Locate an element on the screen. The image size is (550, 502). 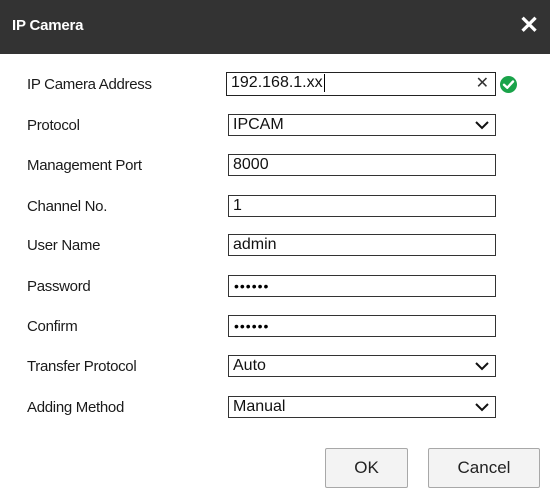
transfer-protocol-value: Auto is located at coordinates (249, 365).